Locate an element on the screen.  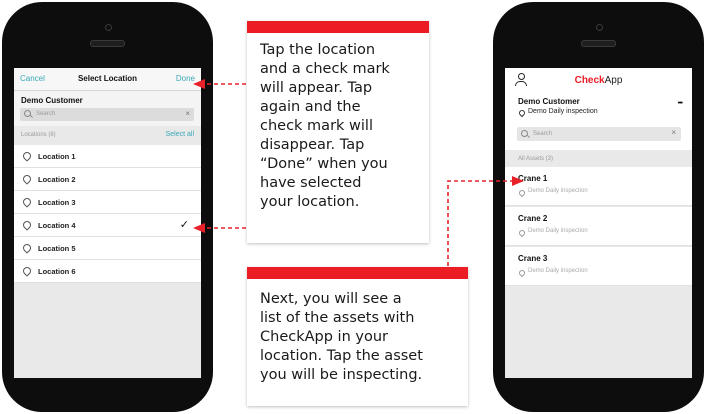
location-row-3: Location 3 is located at coordinates (107, 202).